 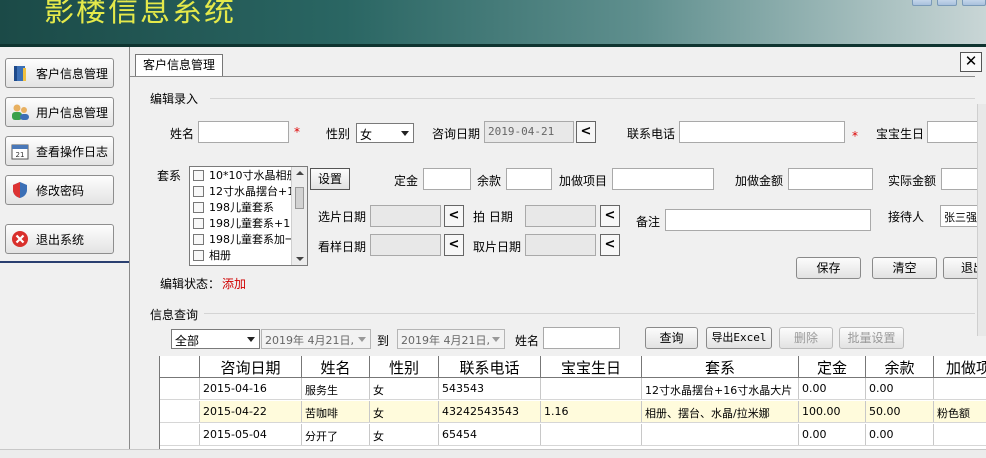 I want to click on minimize-button, so click(x=922, y=3).